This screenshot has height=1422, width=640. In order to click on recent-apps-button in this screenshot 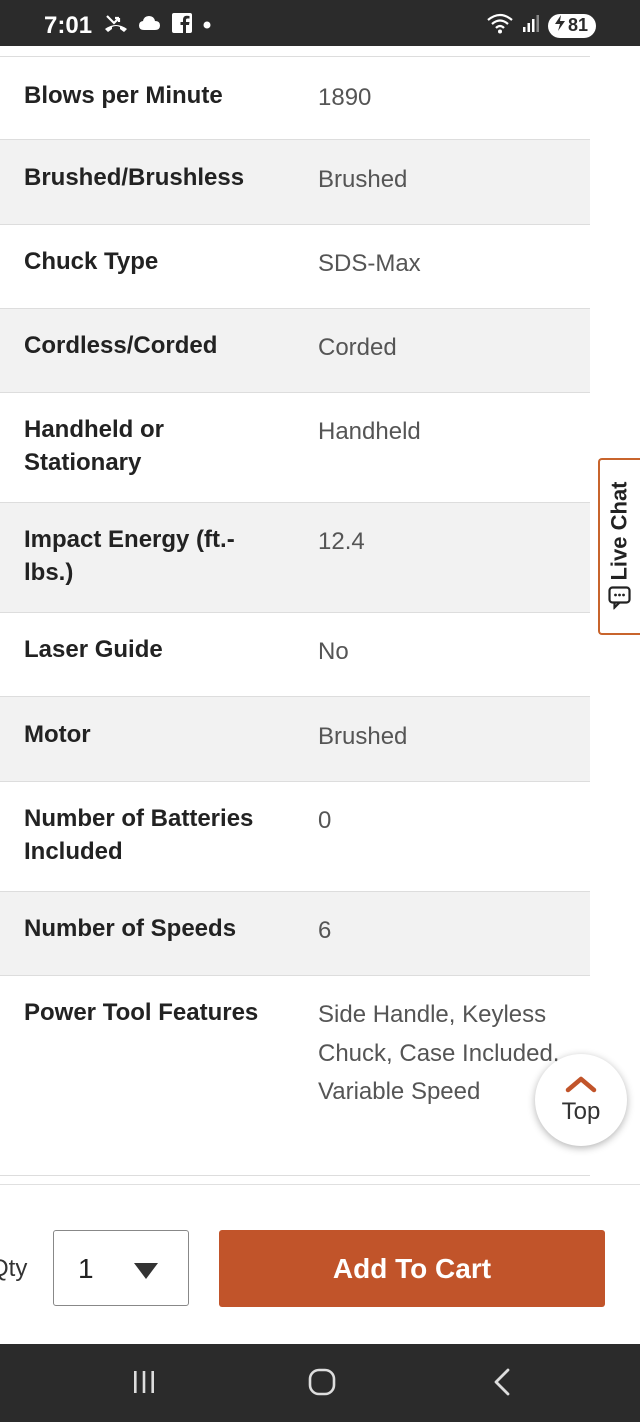, I will do `click(144, 1384)`.